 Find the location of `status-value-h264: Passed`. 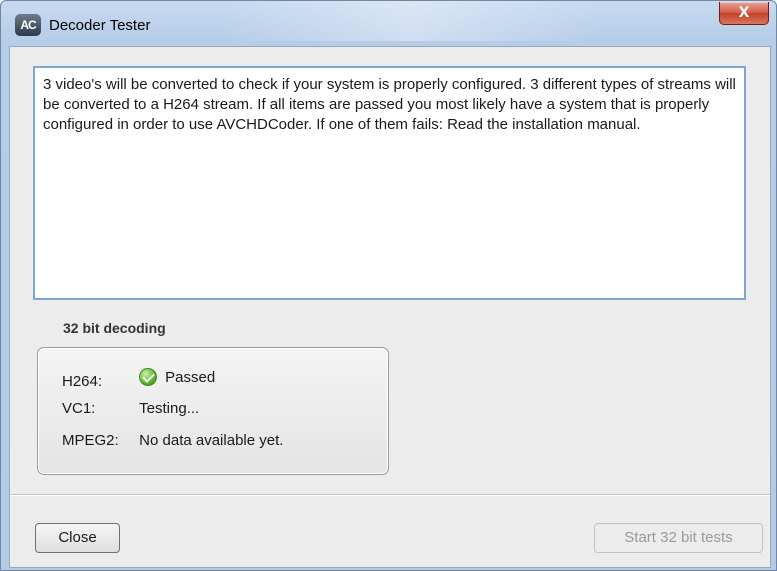

status-value-h264: Passed is located at coordinates (177, 377).